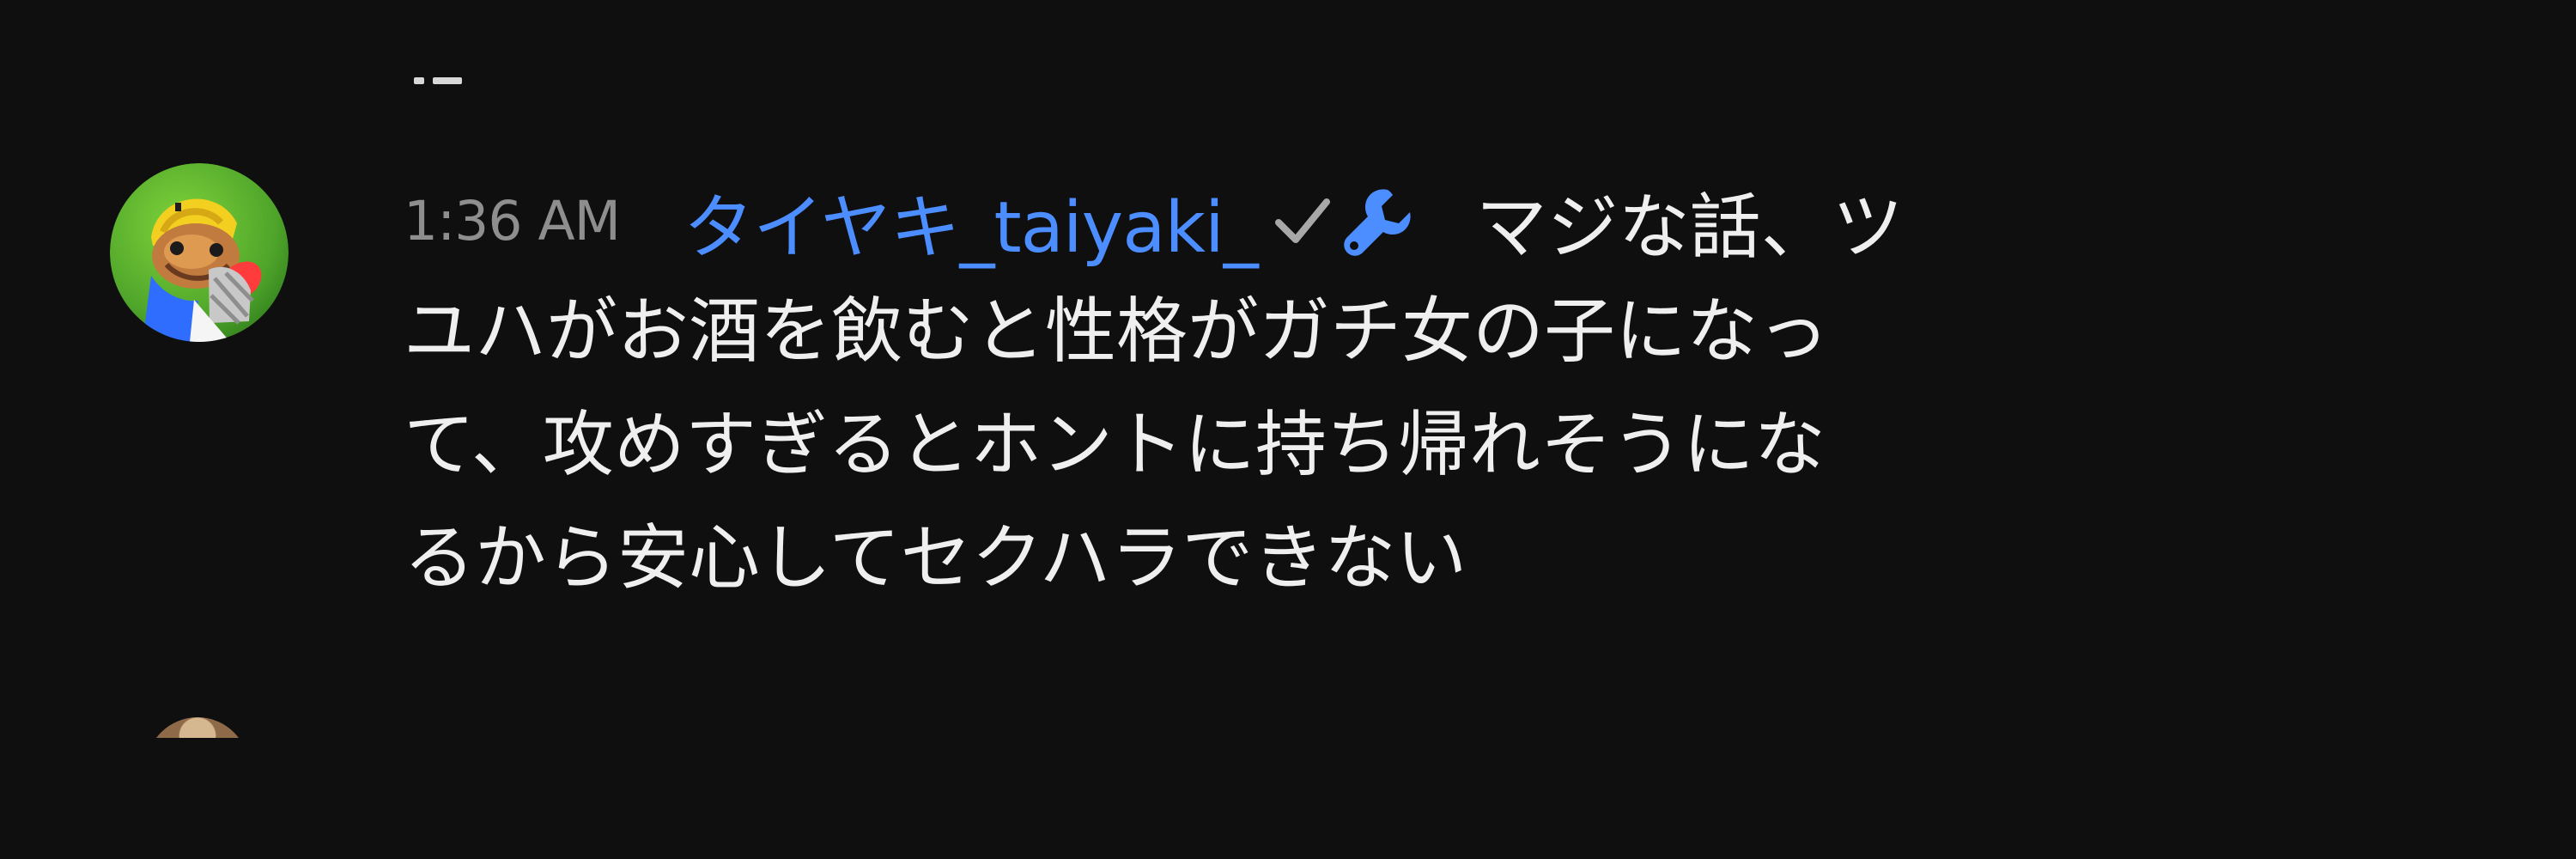 The height and width of the screenshot is (859, 2576). I want to click on message-header-line: 1:36 AM タイヤキ_taiyaki_ マジな話、ツ, so click(1387, 221).